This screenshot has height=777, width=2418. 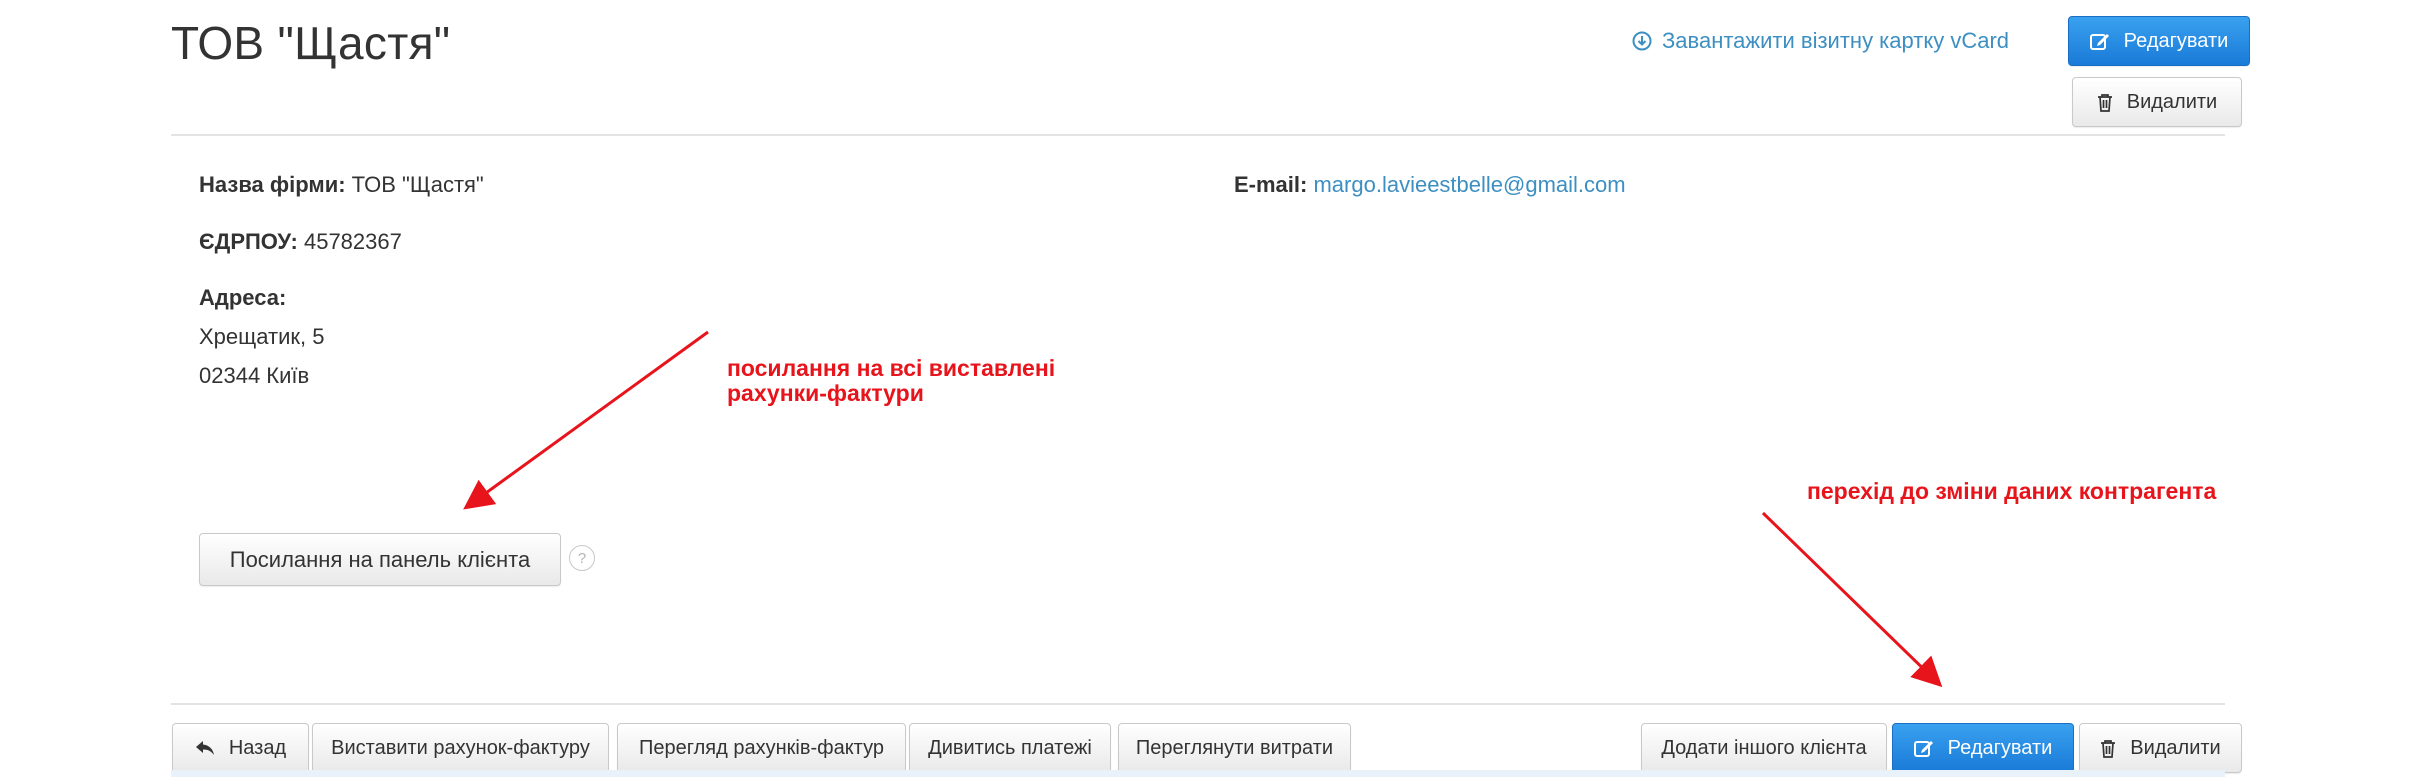 I want to click on footer-delete-label: Видалити, so click(x=2175, y=747).